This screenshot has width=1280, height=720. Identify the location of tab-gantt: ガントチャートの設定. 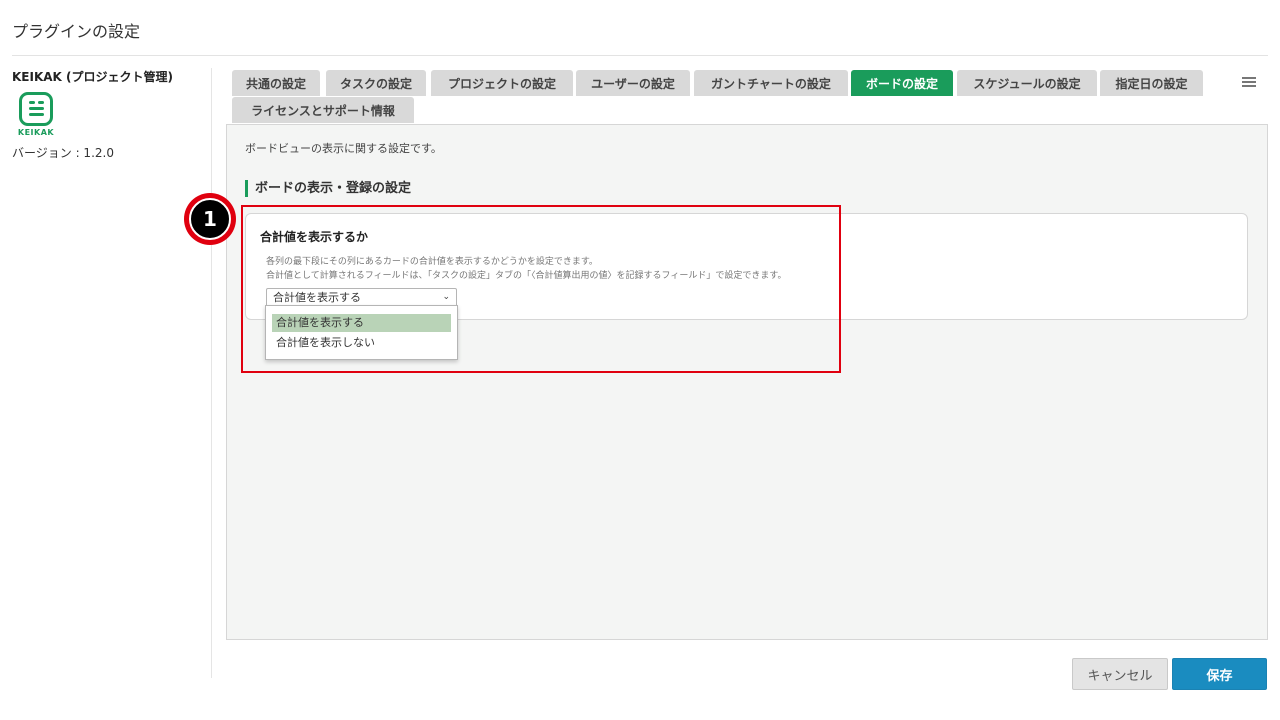
(771, 83).